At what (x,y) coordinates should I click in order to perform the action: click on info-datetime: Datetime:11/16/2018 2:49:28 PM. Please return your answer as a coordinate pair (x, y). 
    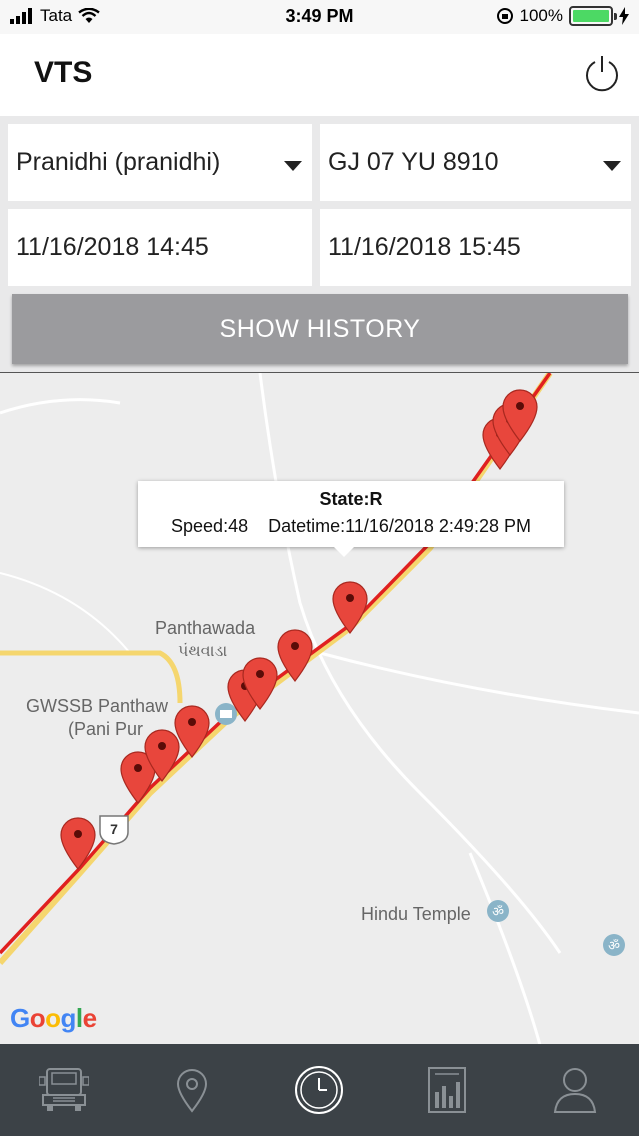
    Looking at the image, I should click on (399, 526).